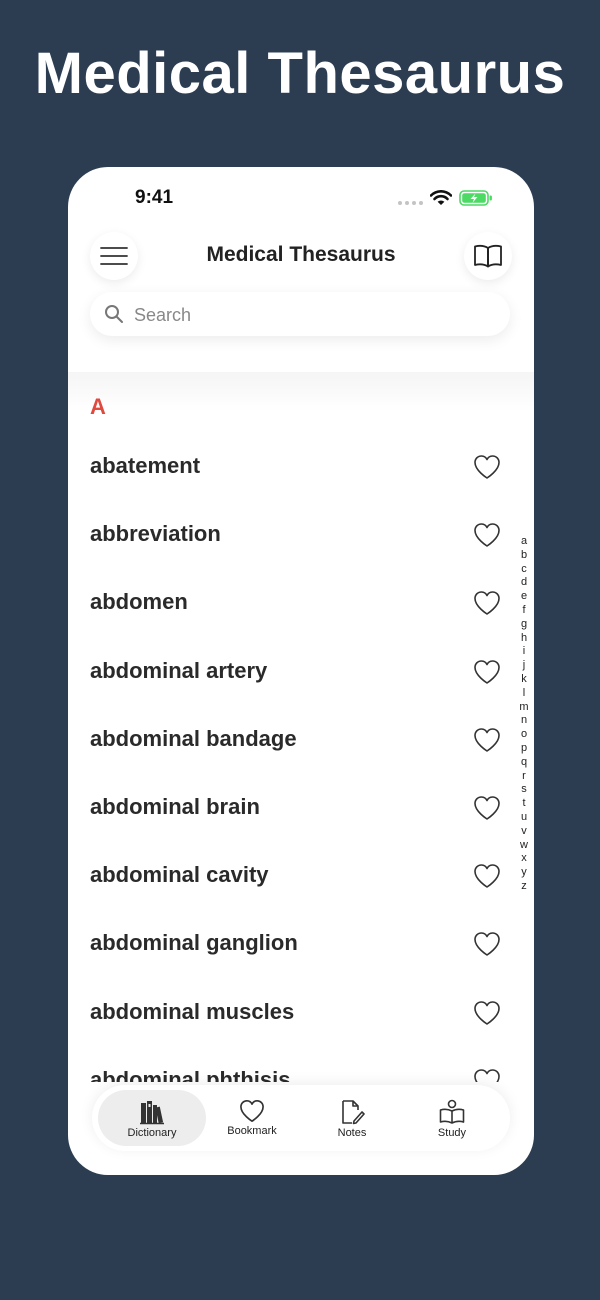 The image size is (600, 1300). I want to click on index-letter: t, so click(523, 804).